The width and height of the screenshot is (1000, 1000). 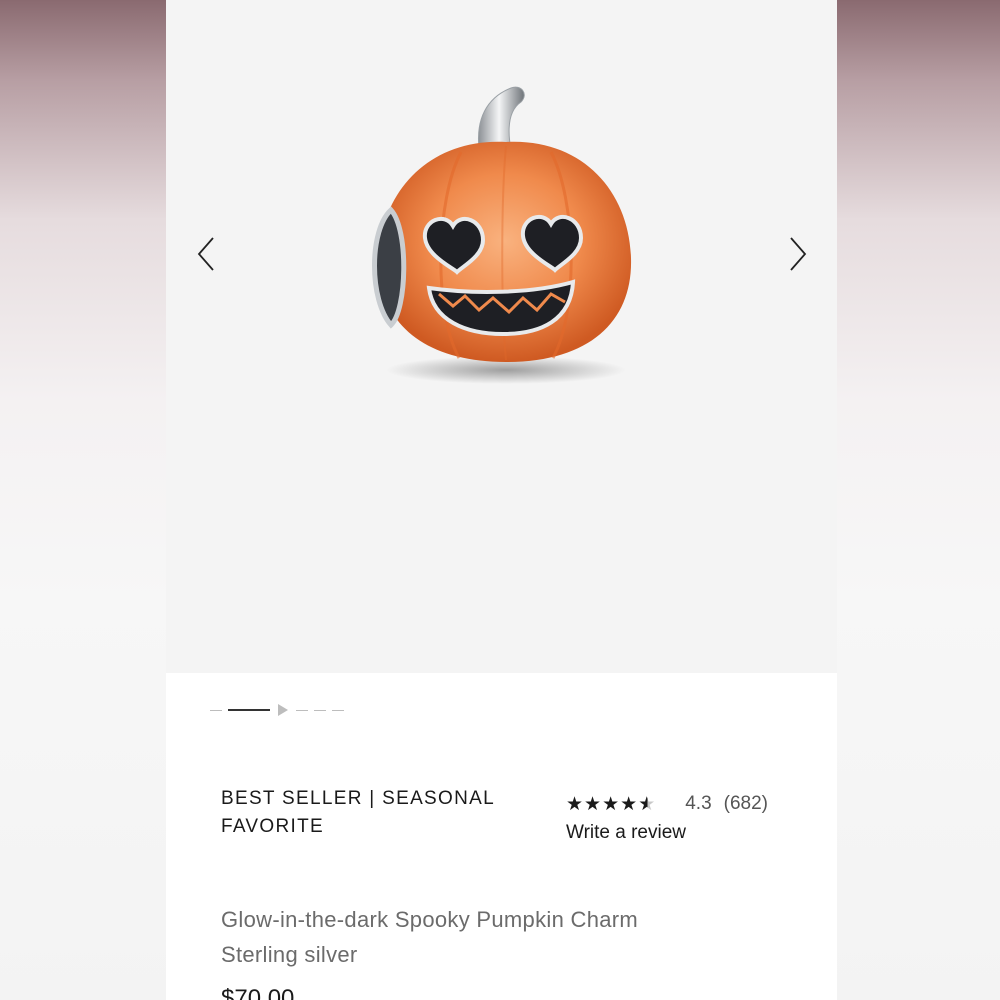 What do you see at coordinates (691, 833) in the screenshot?
I see `write-review-link: Write a review` at bounding box center [691, 833].